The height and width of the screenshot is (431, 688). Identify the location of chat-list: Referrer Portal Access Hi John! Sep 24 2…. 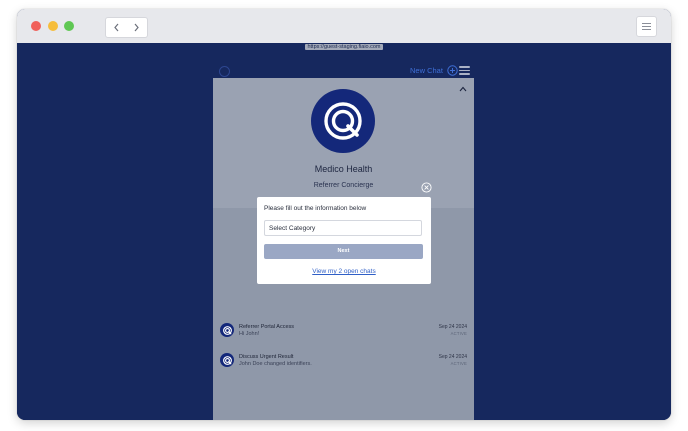
(343, 349).